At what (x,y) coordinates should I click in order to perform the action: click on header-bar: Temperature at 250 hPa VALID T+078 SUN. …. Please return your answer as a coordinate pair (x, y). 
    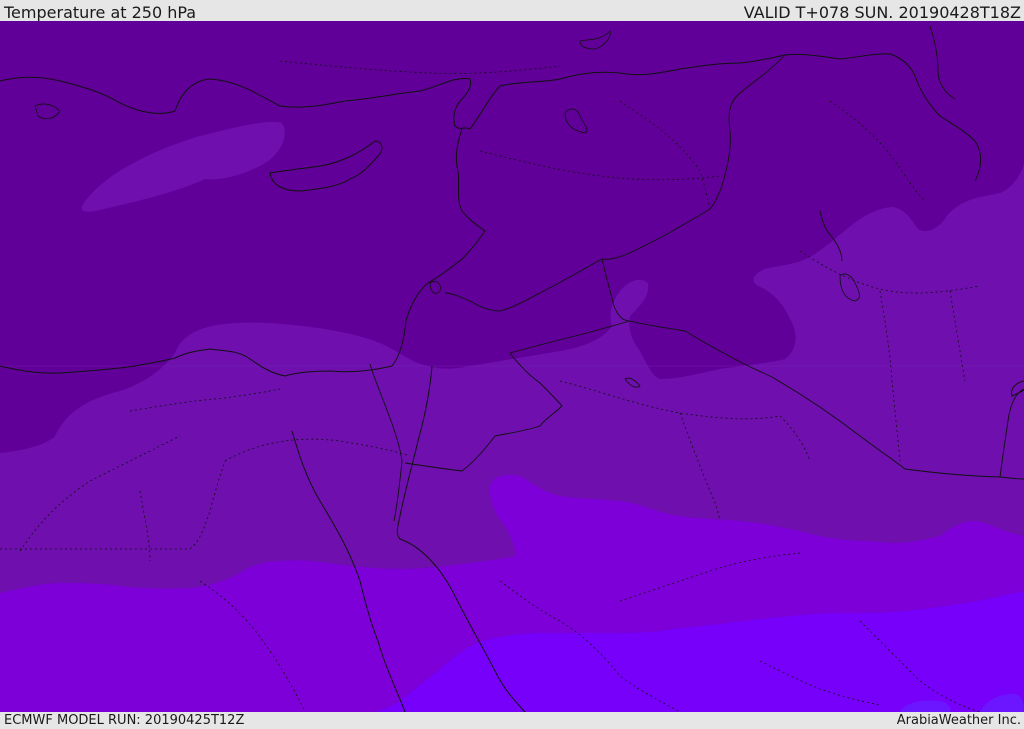
    Looking at the image, I should click on (512, 11).